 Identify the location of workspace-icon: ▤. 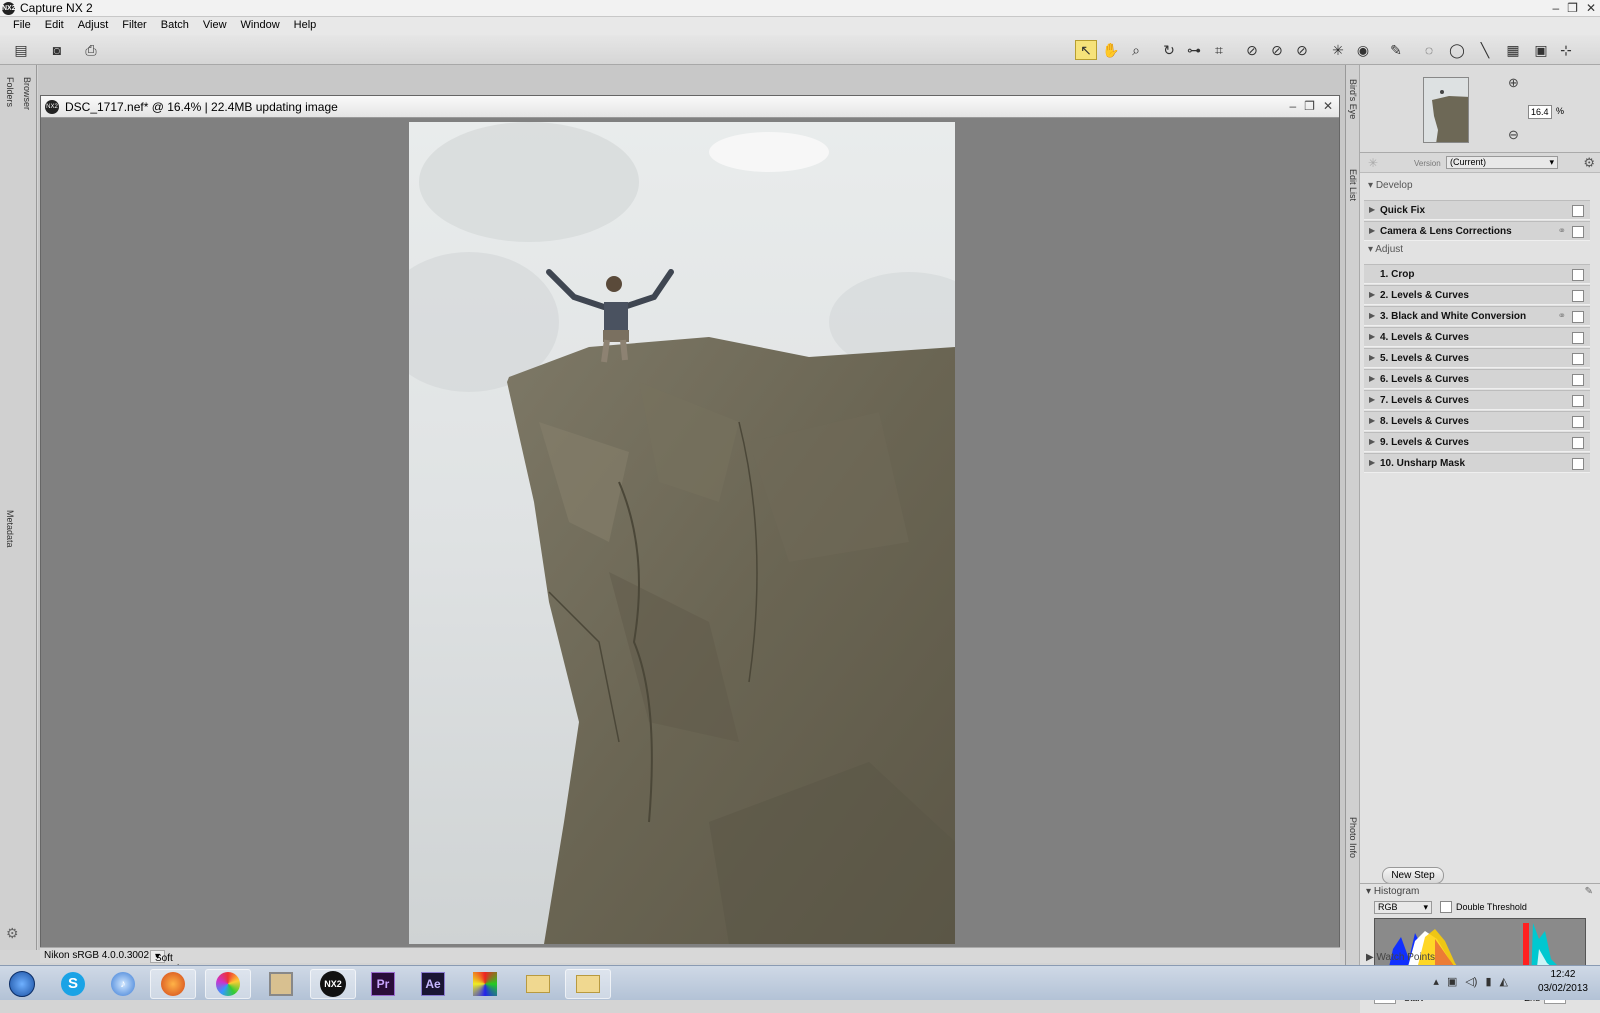
(21, 50).